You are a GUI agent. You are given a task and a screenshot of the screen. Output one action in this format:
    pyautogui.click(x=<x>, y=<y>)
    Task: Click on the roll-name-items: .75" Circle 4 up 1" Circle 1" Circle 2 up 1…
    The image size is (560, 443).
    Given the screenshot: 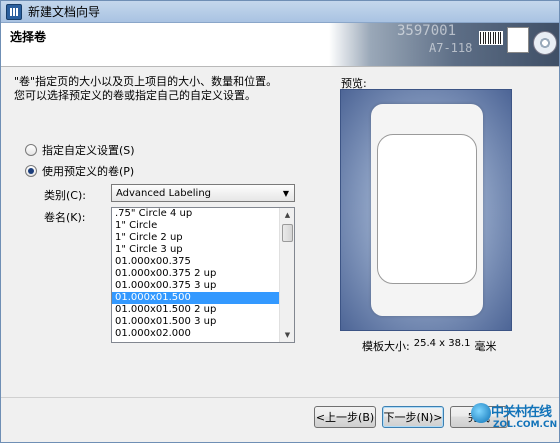 What is the action you would take?
    pyautogui.click(x=196, y=274)
    